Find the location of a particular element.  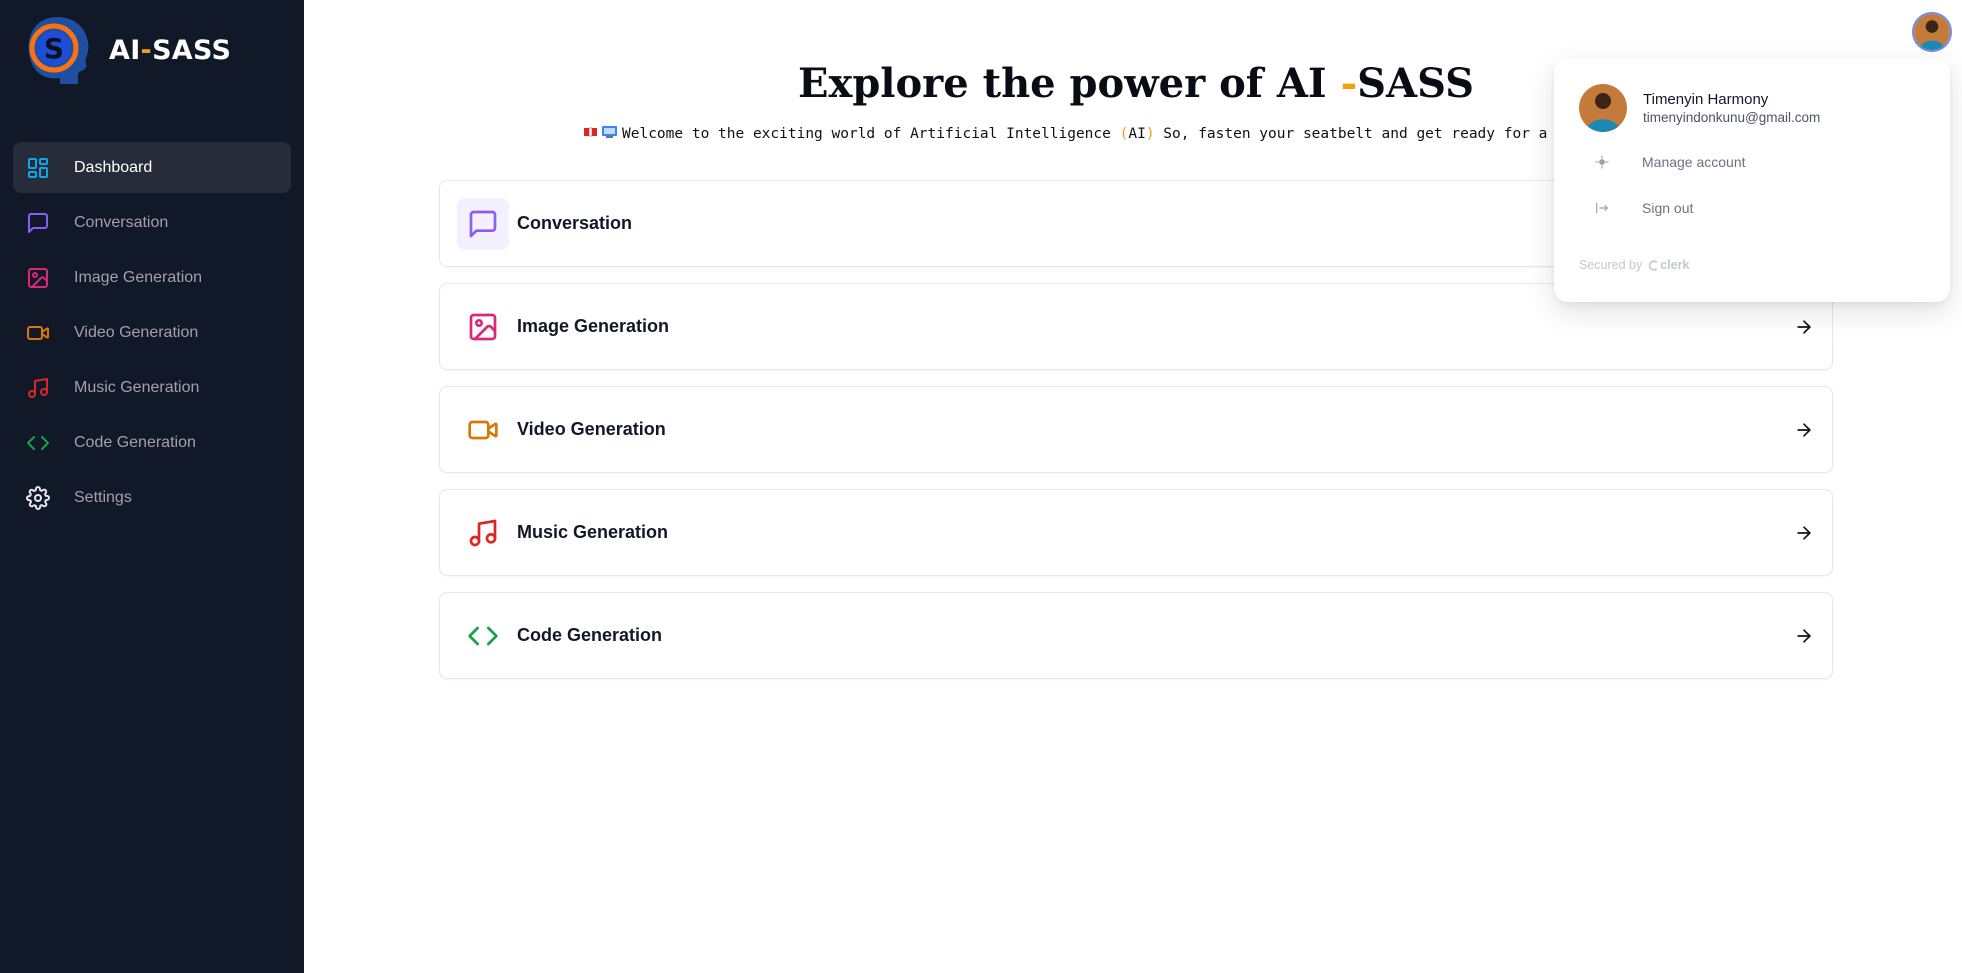

sidebar-item-label: Conversation is located at coordinates (121, 222).